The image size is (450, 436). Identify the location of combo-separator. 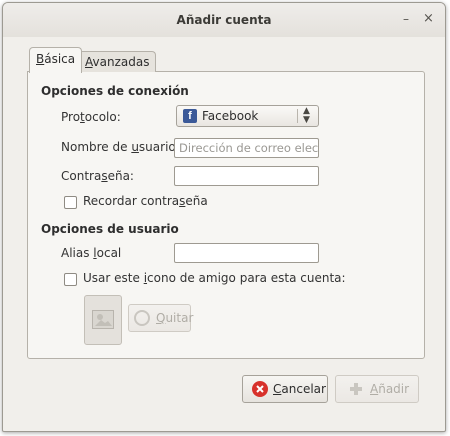
(297, 116).